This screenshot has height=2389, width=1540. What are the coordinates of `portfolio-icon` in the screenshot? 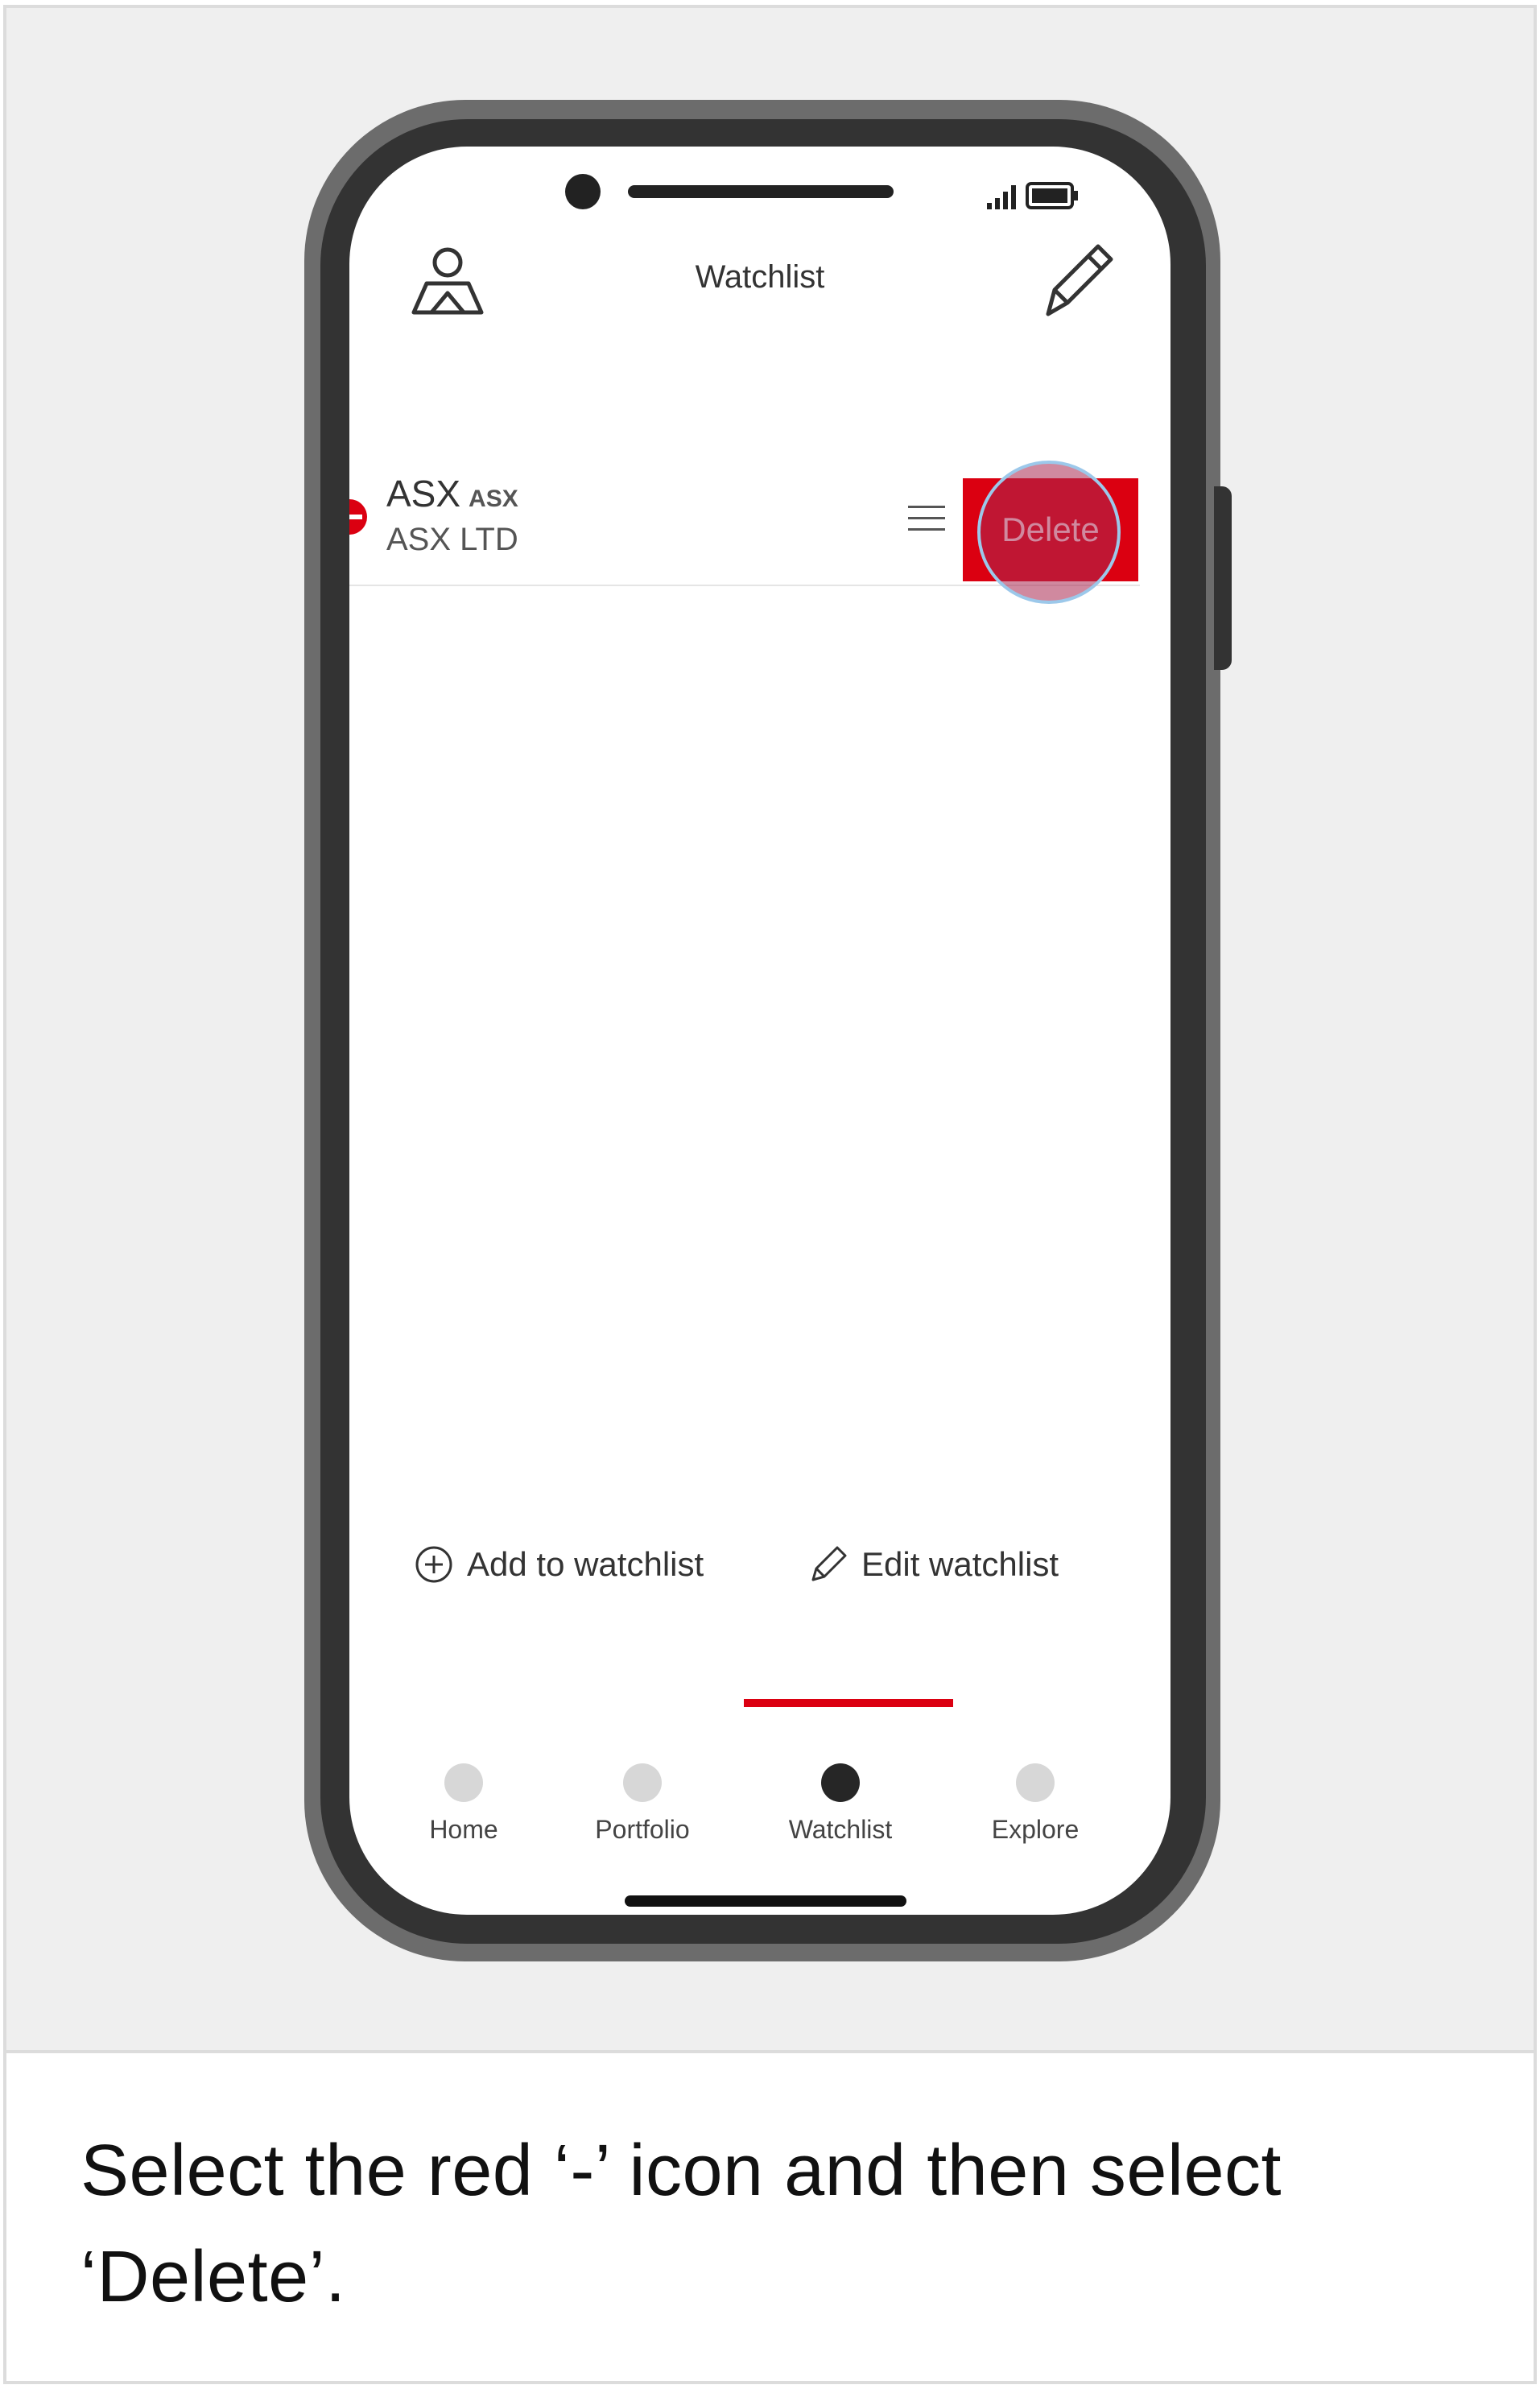 It's located at (642, 1783).